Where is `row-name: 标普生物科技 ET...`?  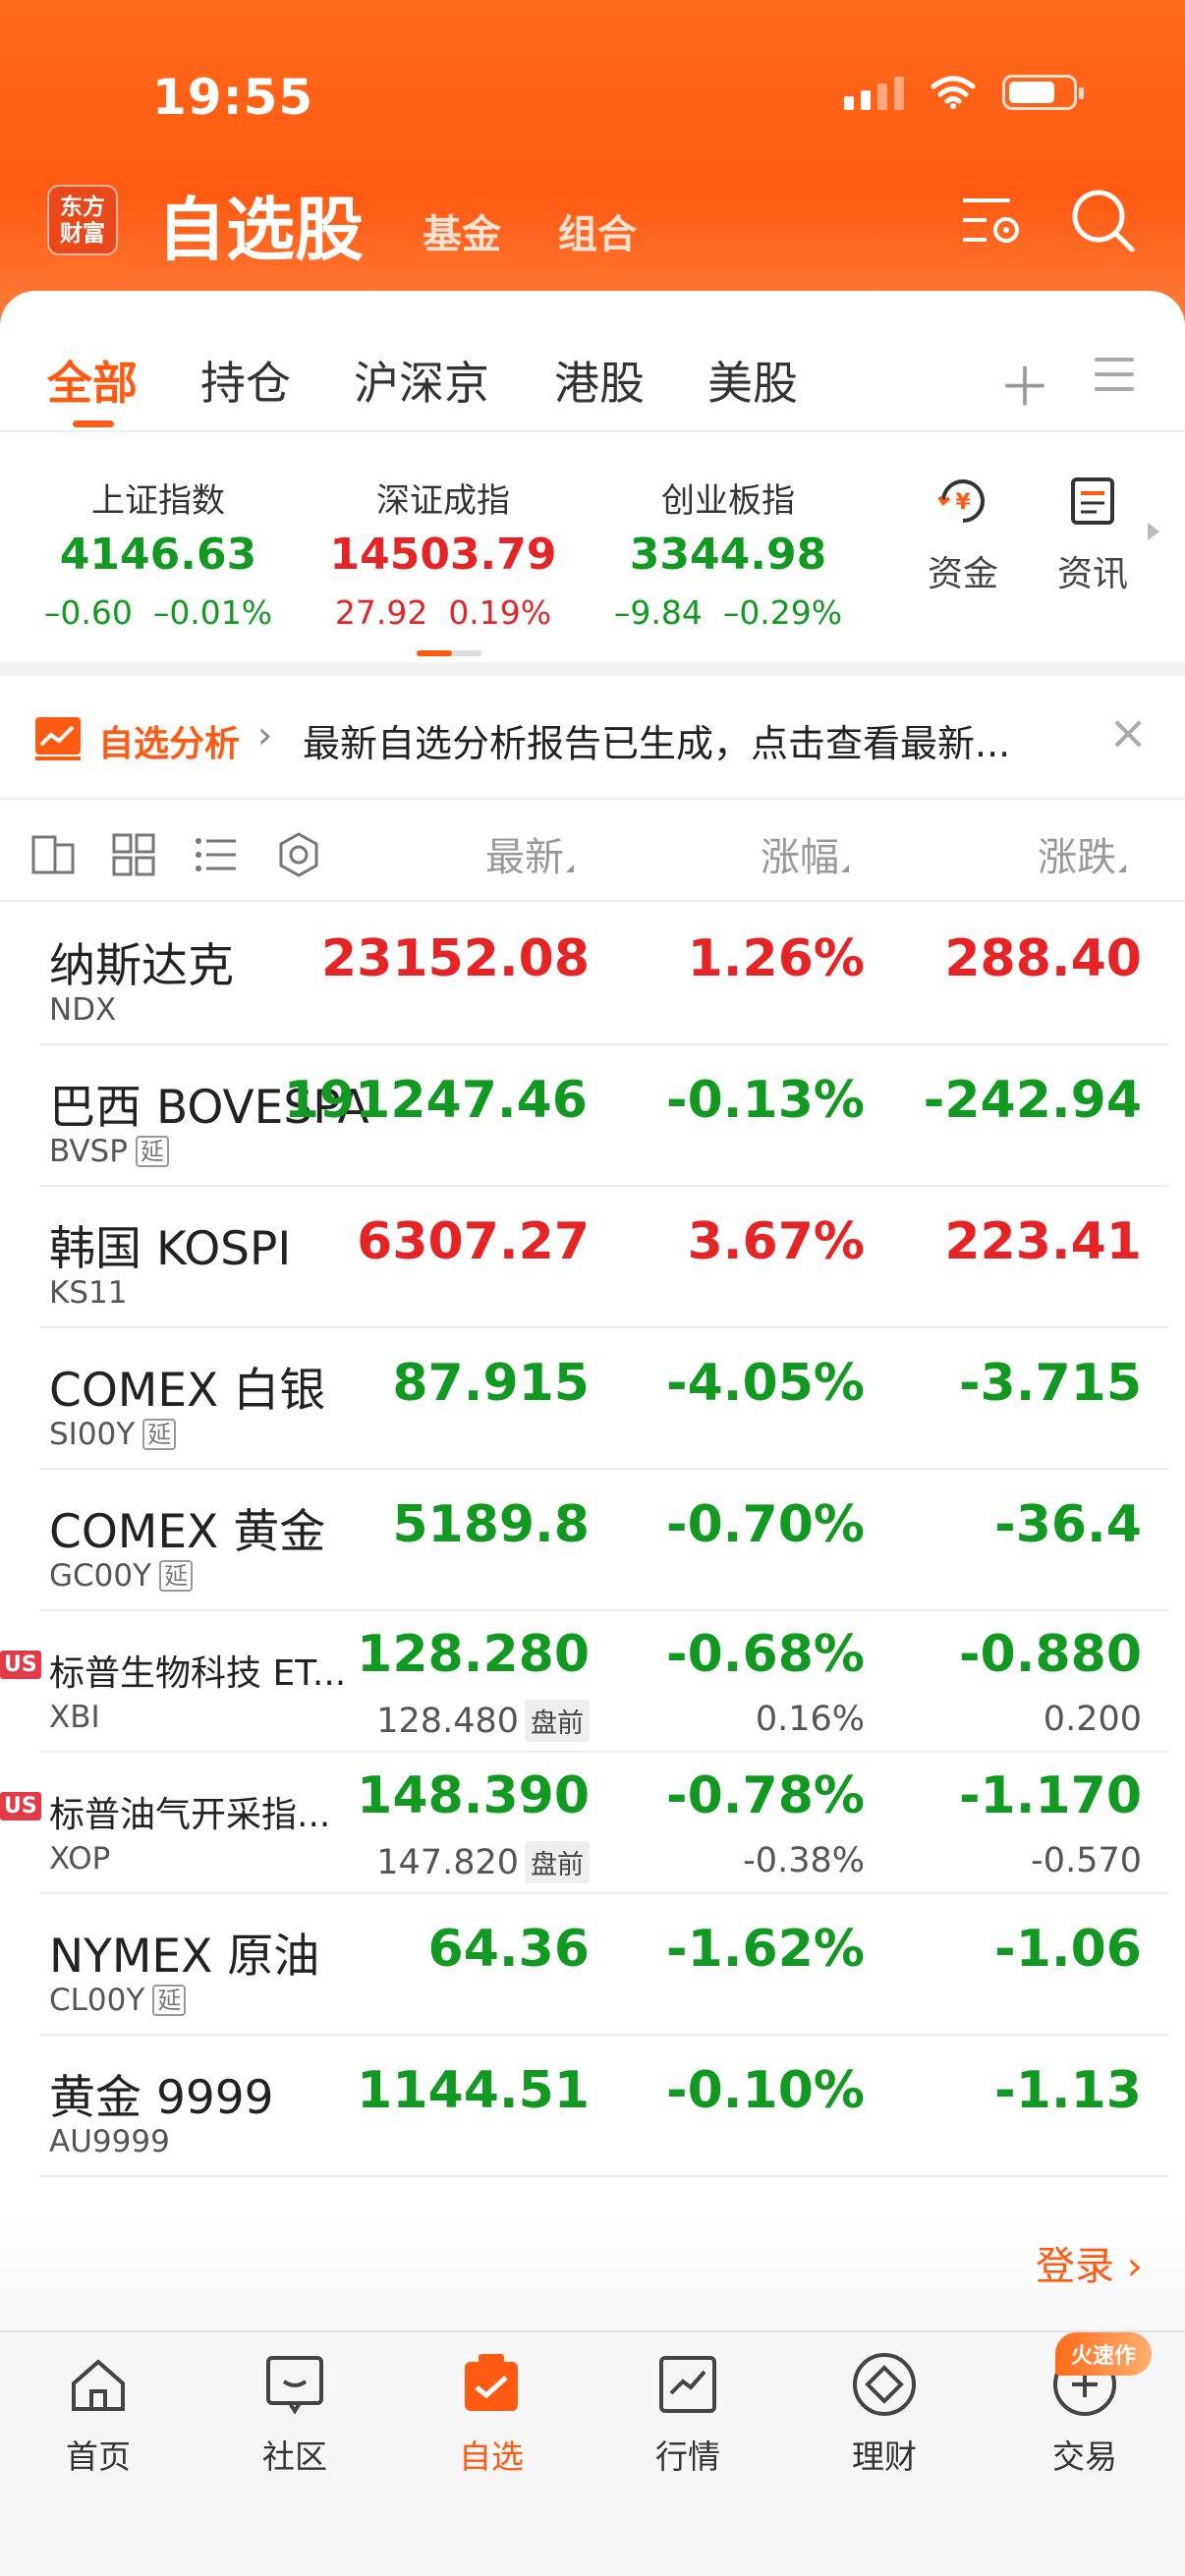
row-name: 标普生物科技 ET... is located at coordinates (198, 1673).